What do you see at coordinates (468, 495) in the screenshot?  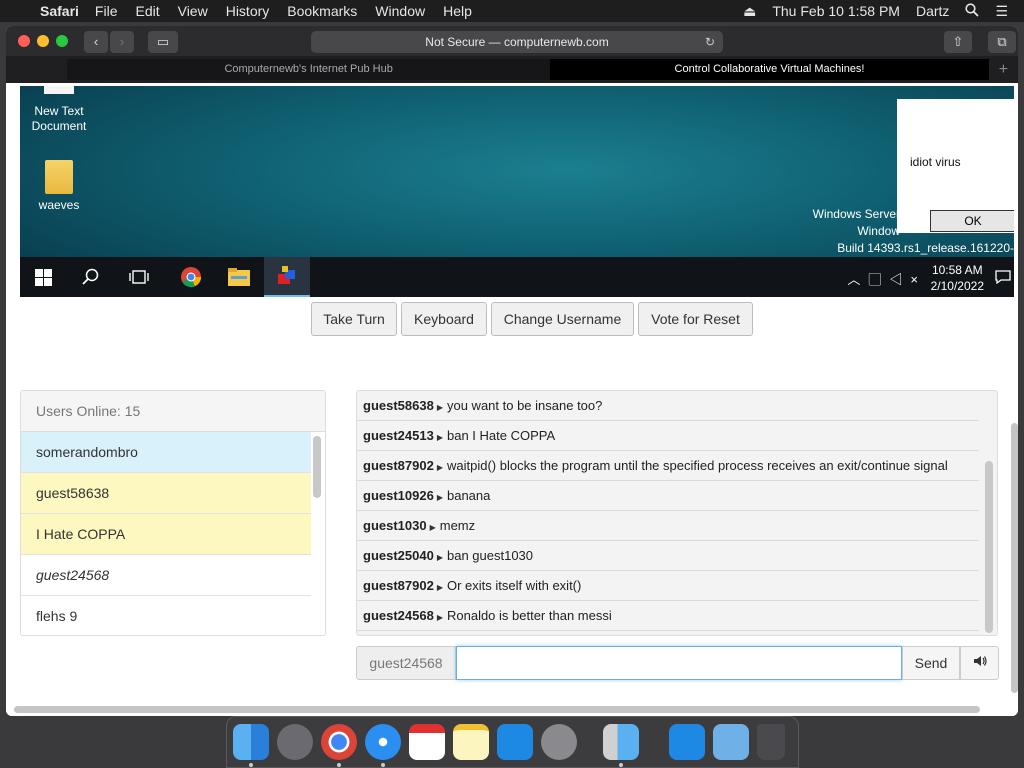 I see `chat-text: banana` at bounding box center [468, 495].